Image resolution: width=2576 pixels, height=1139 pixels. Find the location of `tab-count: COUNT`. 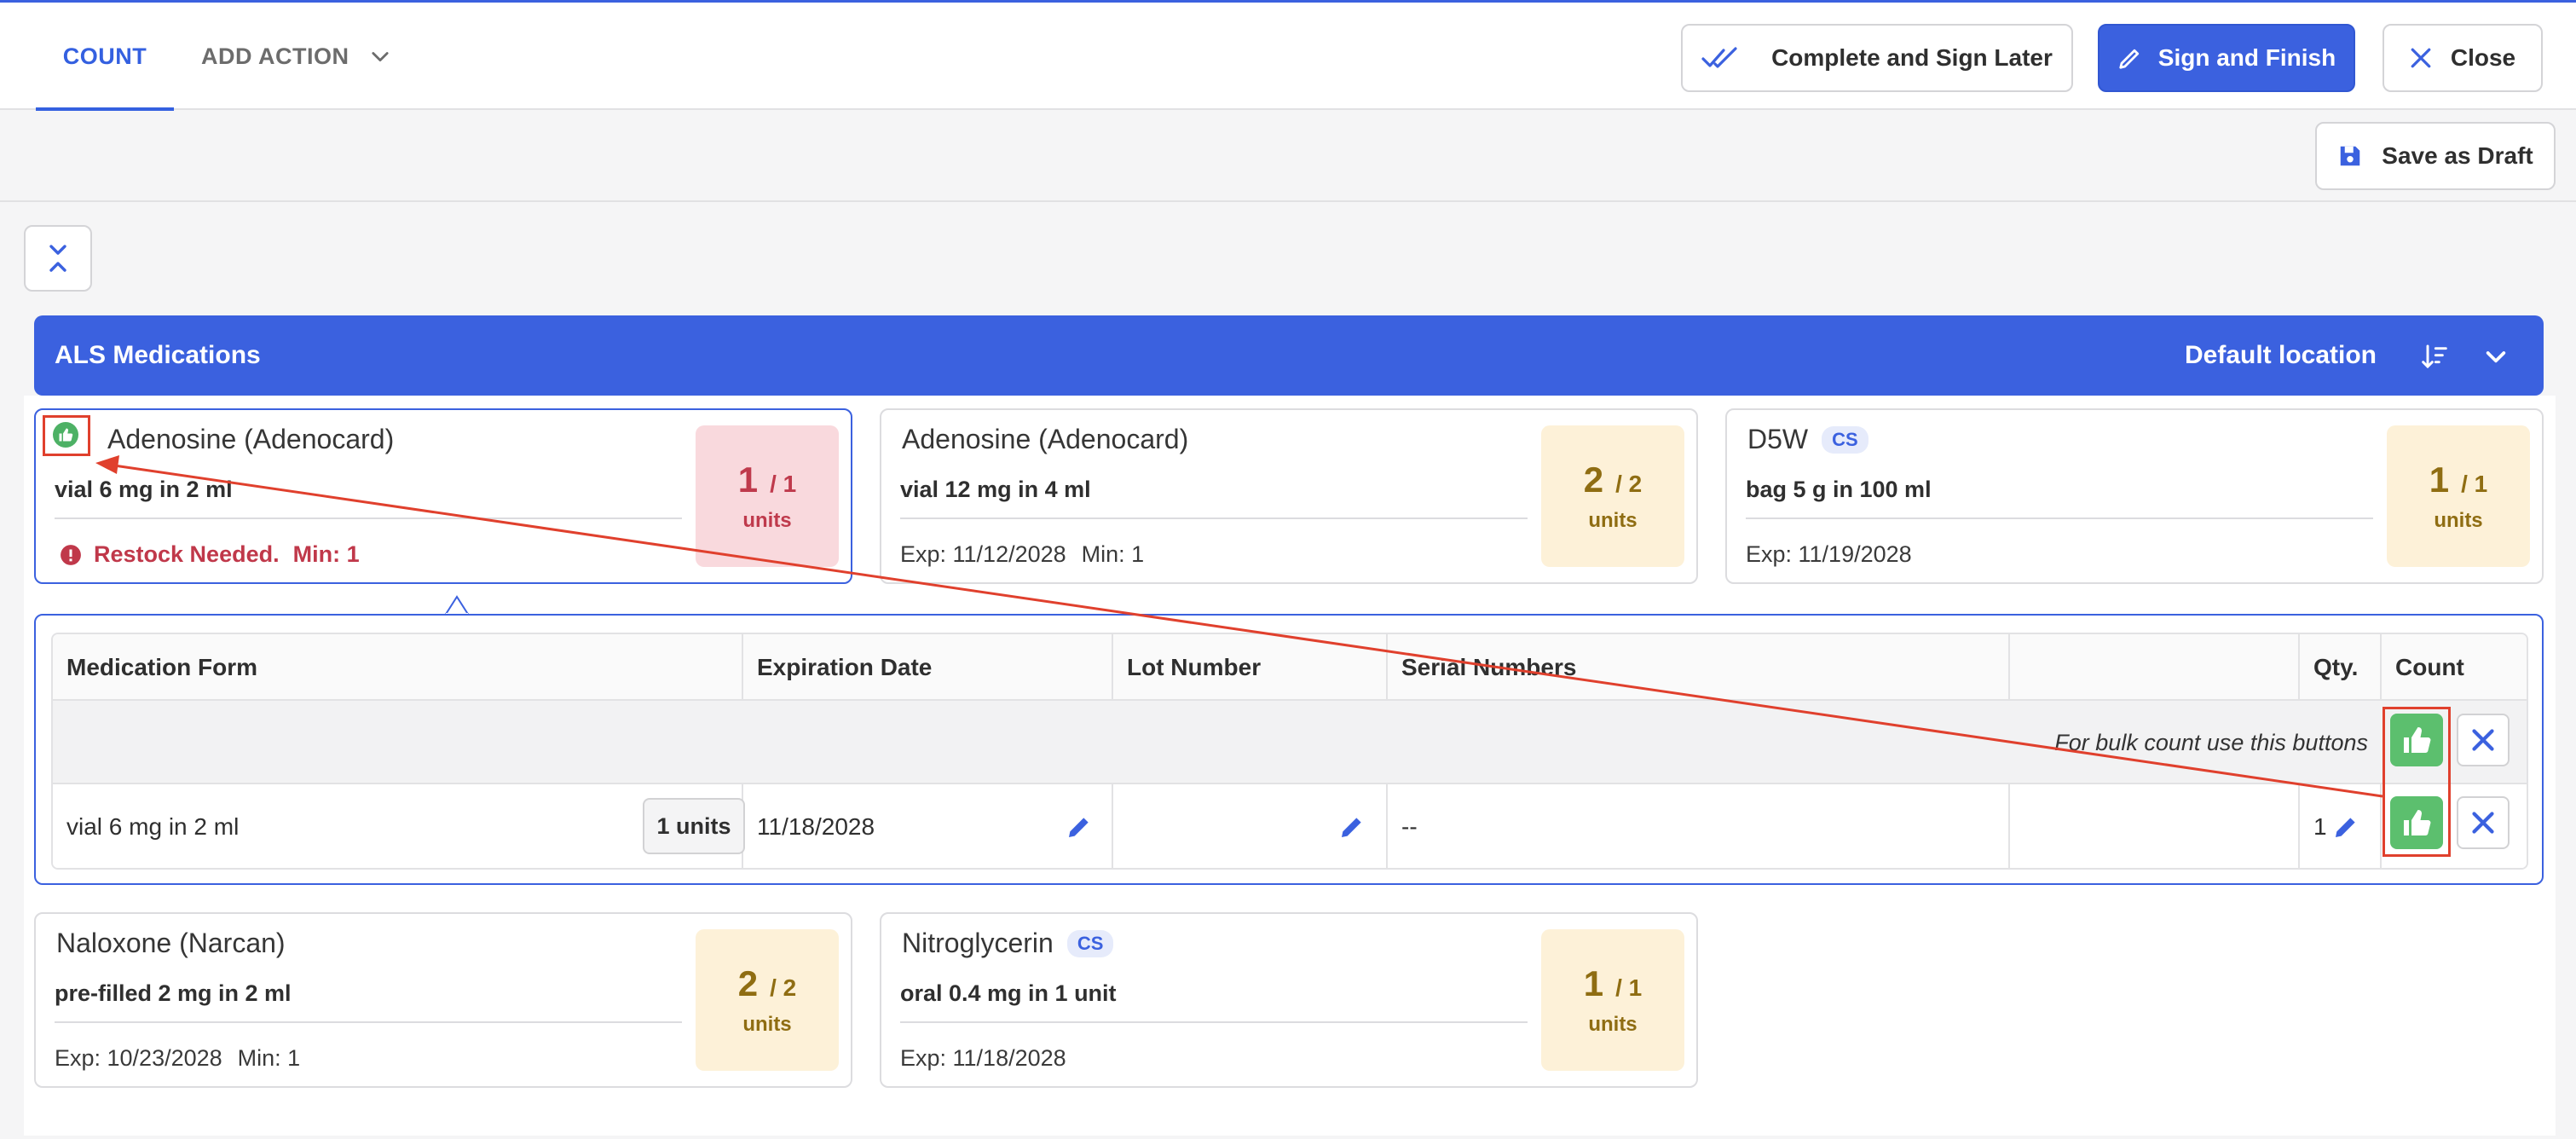

tab-count: COUNT is located at coordinates (105, 57).